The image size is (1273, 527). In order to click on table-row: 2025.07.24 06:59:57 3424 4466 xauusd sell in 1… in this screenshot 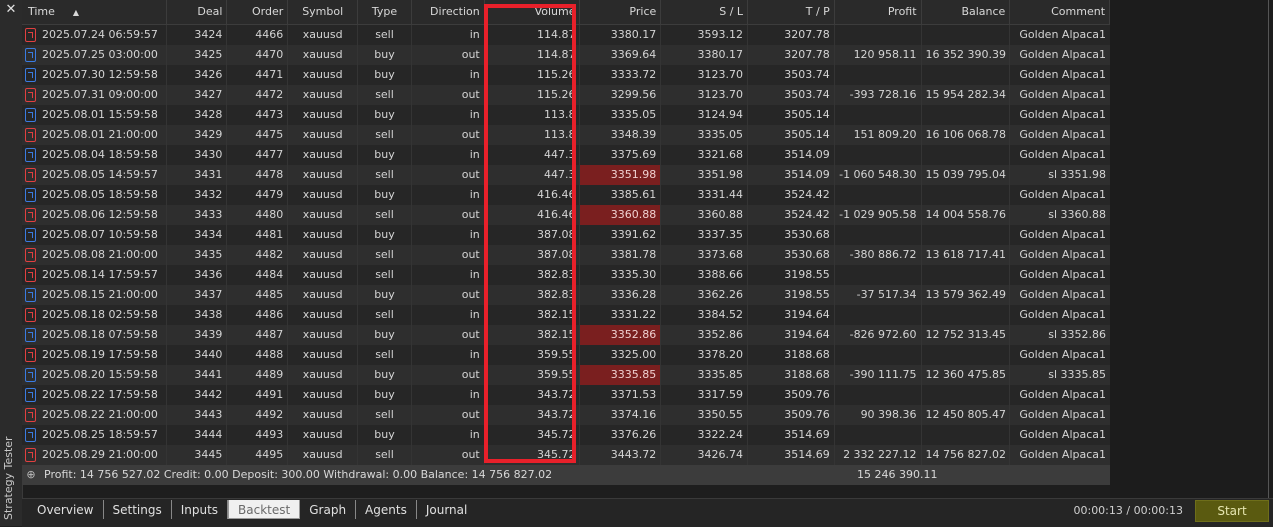, I will do `click(566, 35)`.